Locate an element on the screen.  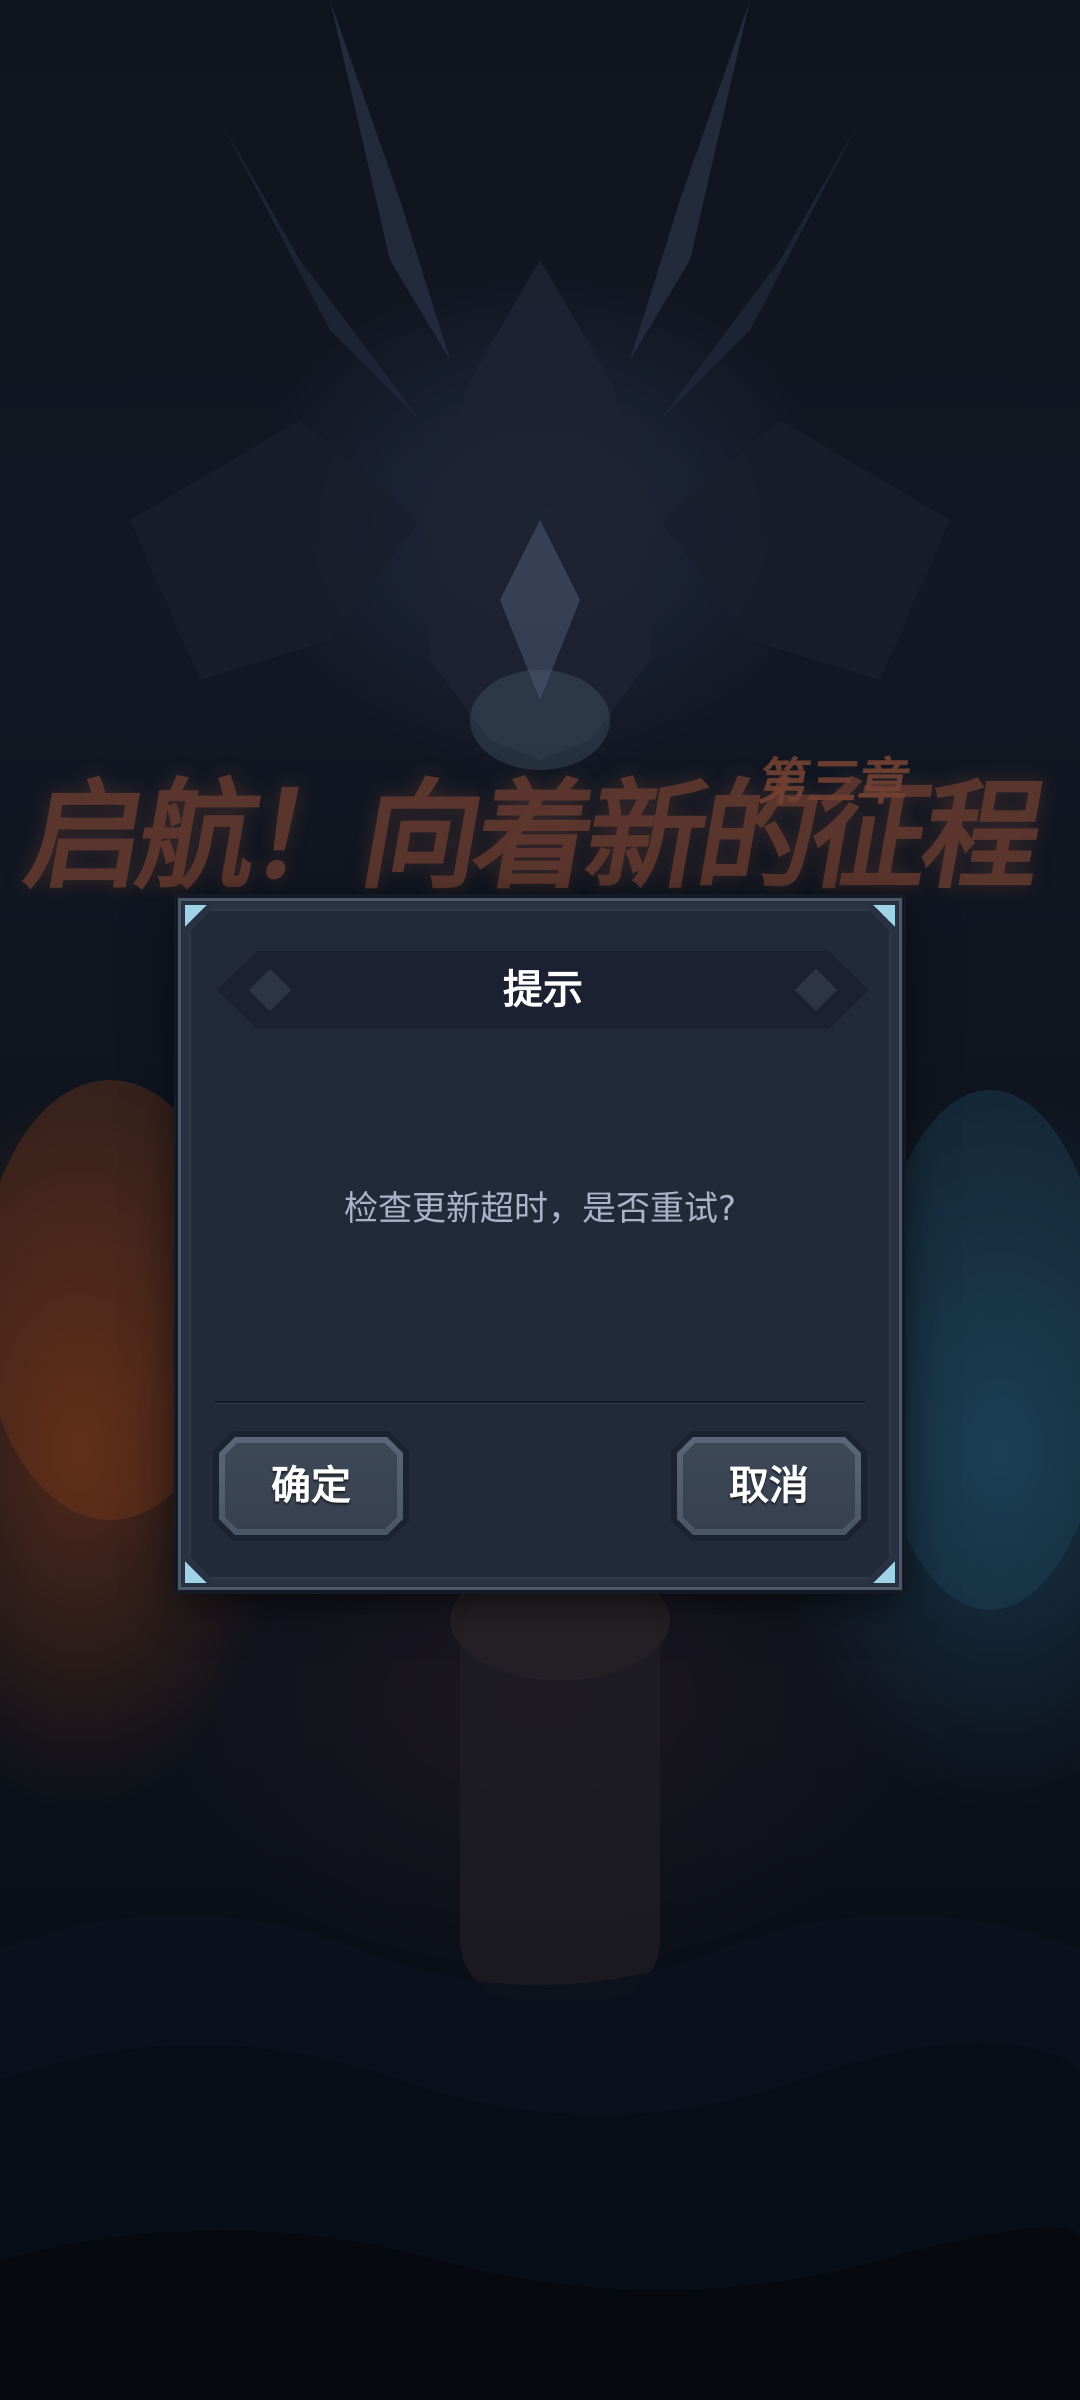
dialog-title: 提示 is located at coordinates (543, 990).